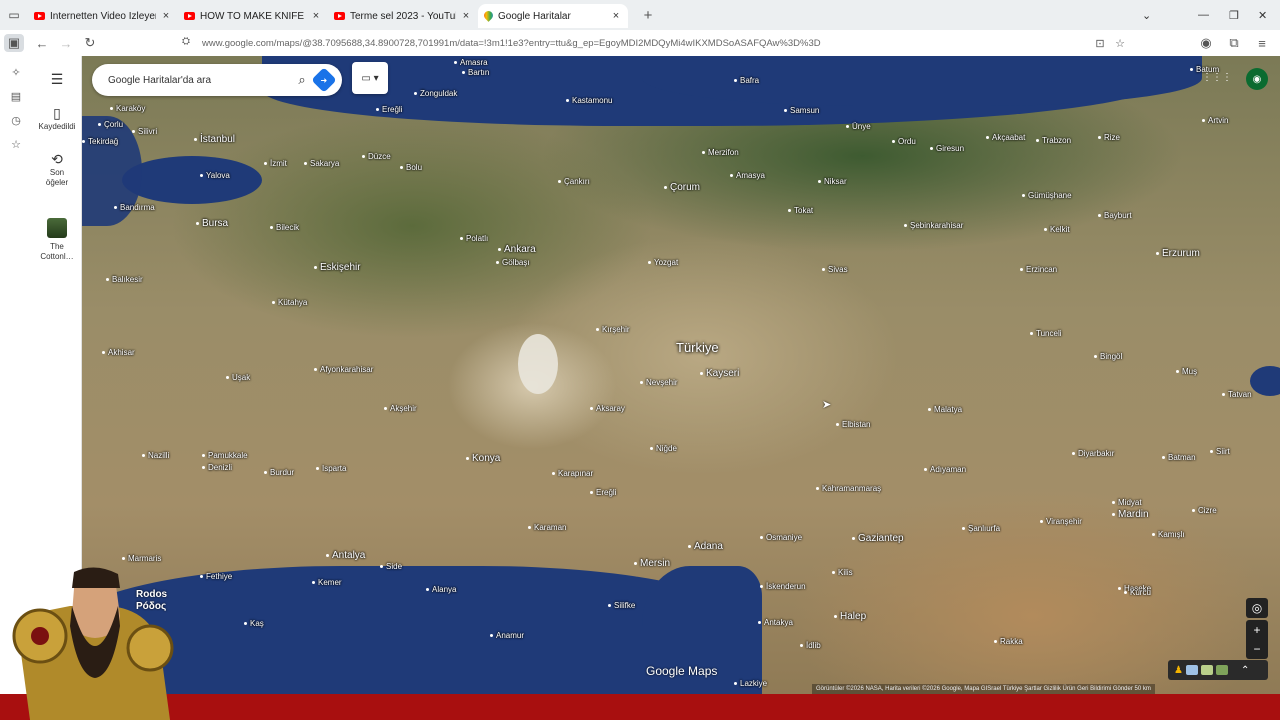  I want to click on city-label: Kemer, so click(327, 582).